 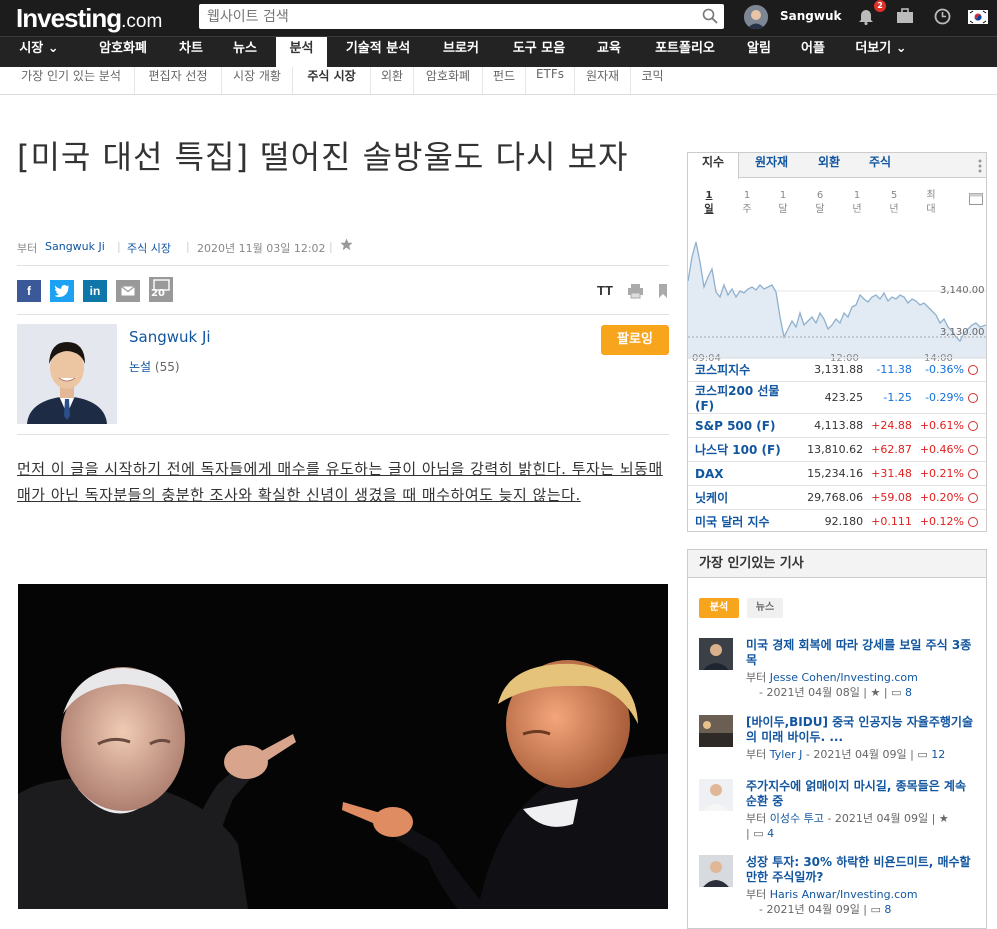 I want to click on period-max: 최대, so click(x=931, y=203).